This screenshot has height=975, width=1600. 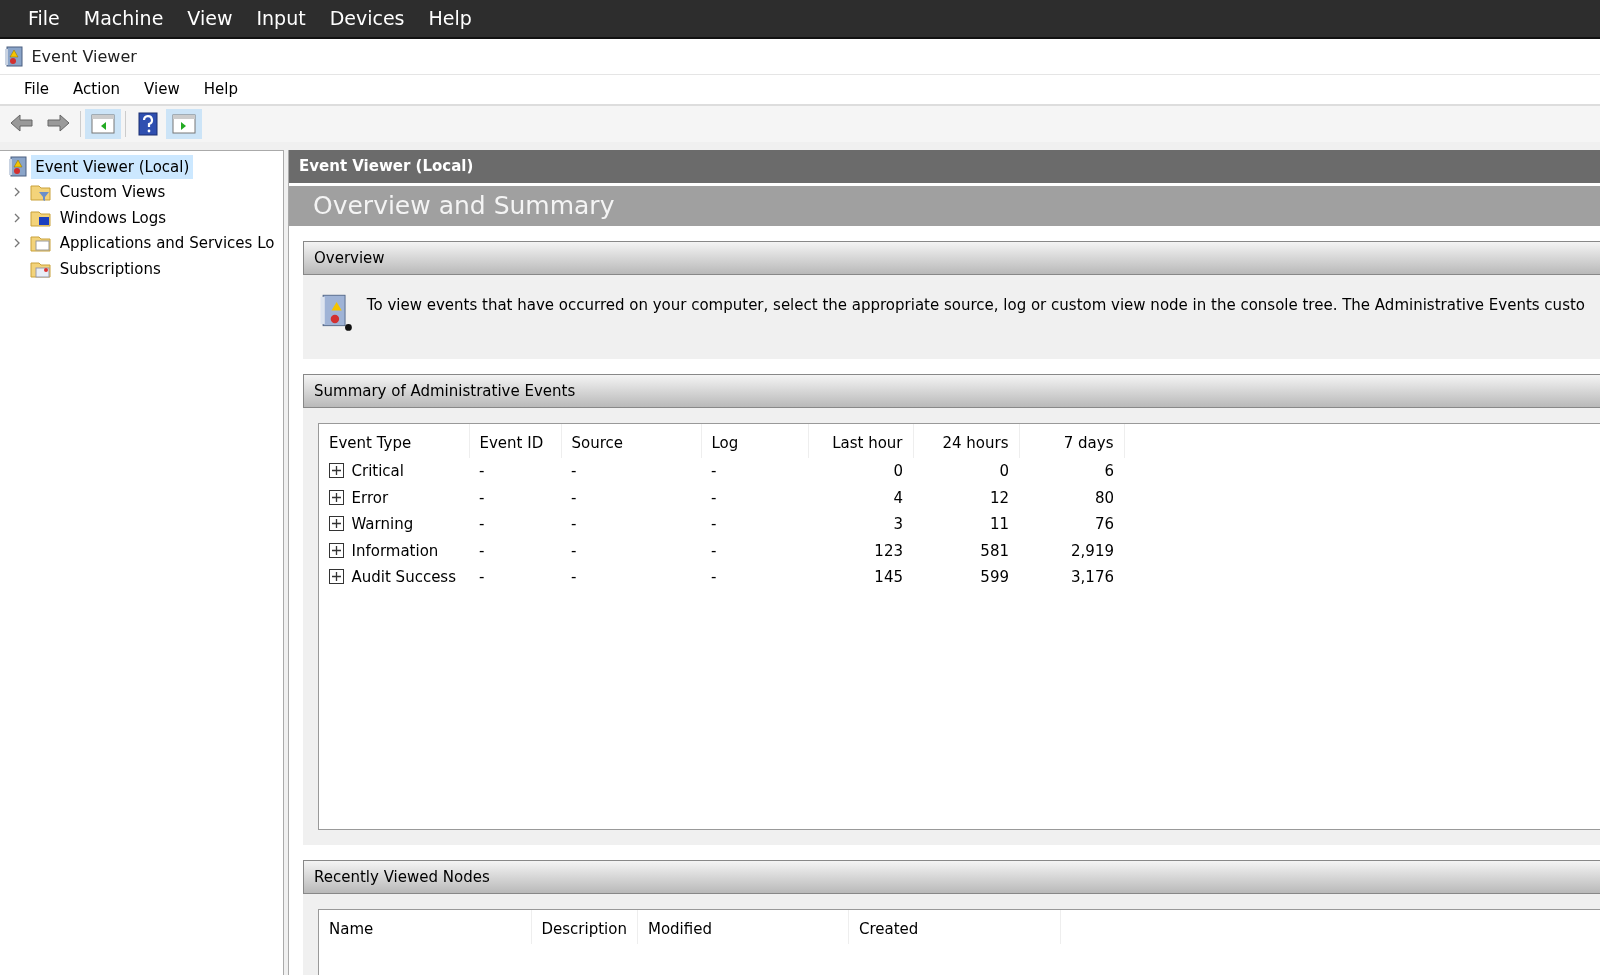 I want to click on column-header: Last hour, so click(x=860, y=440).